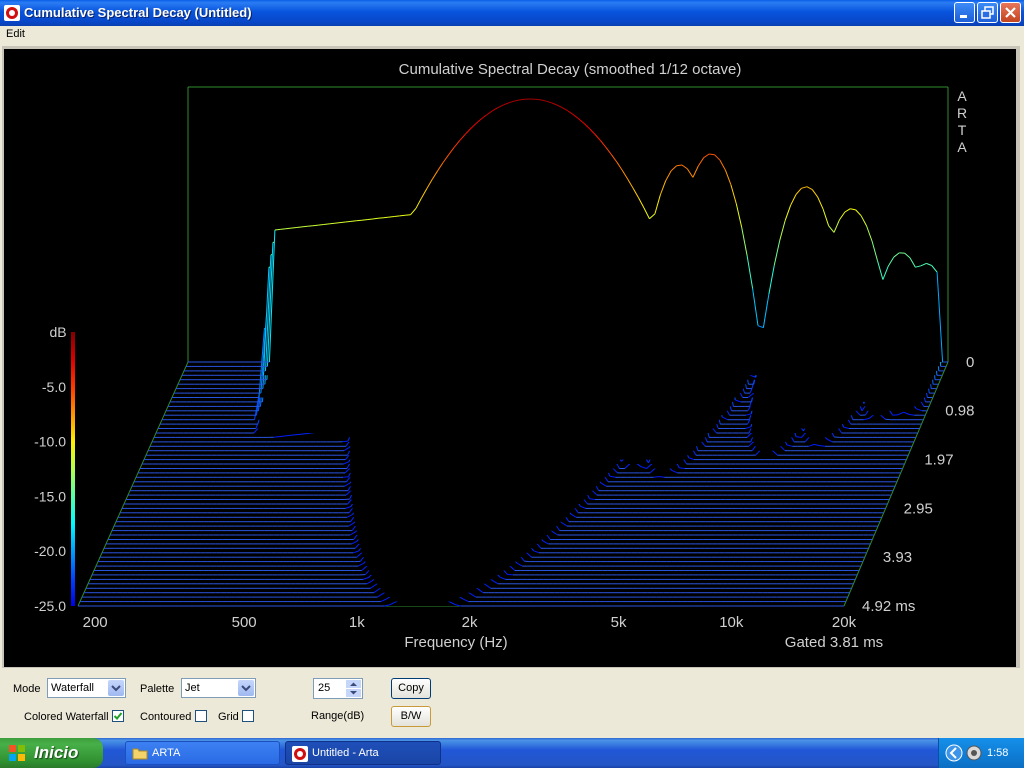 The image size is (1024, 768). I want to click on title-bar: Cumulative Spectral Decay (Untitled), so click(512, 13).